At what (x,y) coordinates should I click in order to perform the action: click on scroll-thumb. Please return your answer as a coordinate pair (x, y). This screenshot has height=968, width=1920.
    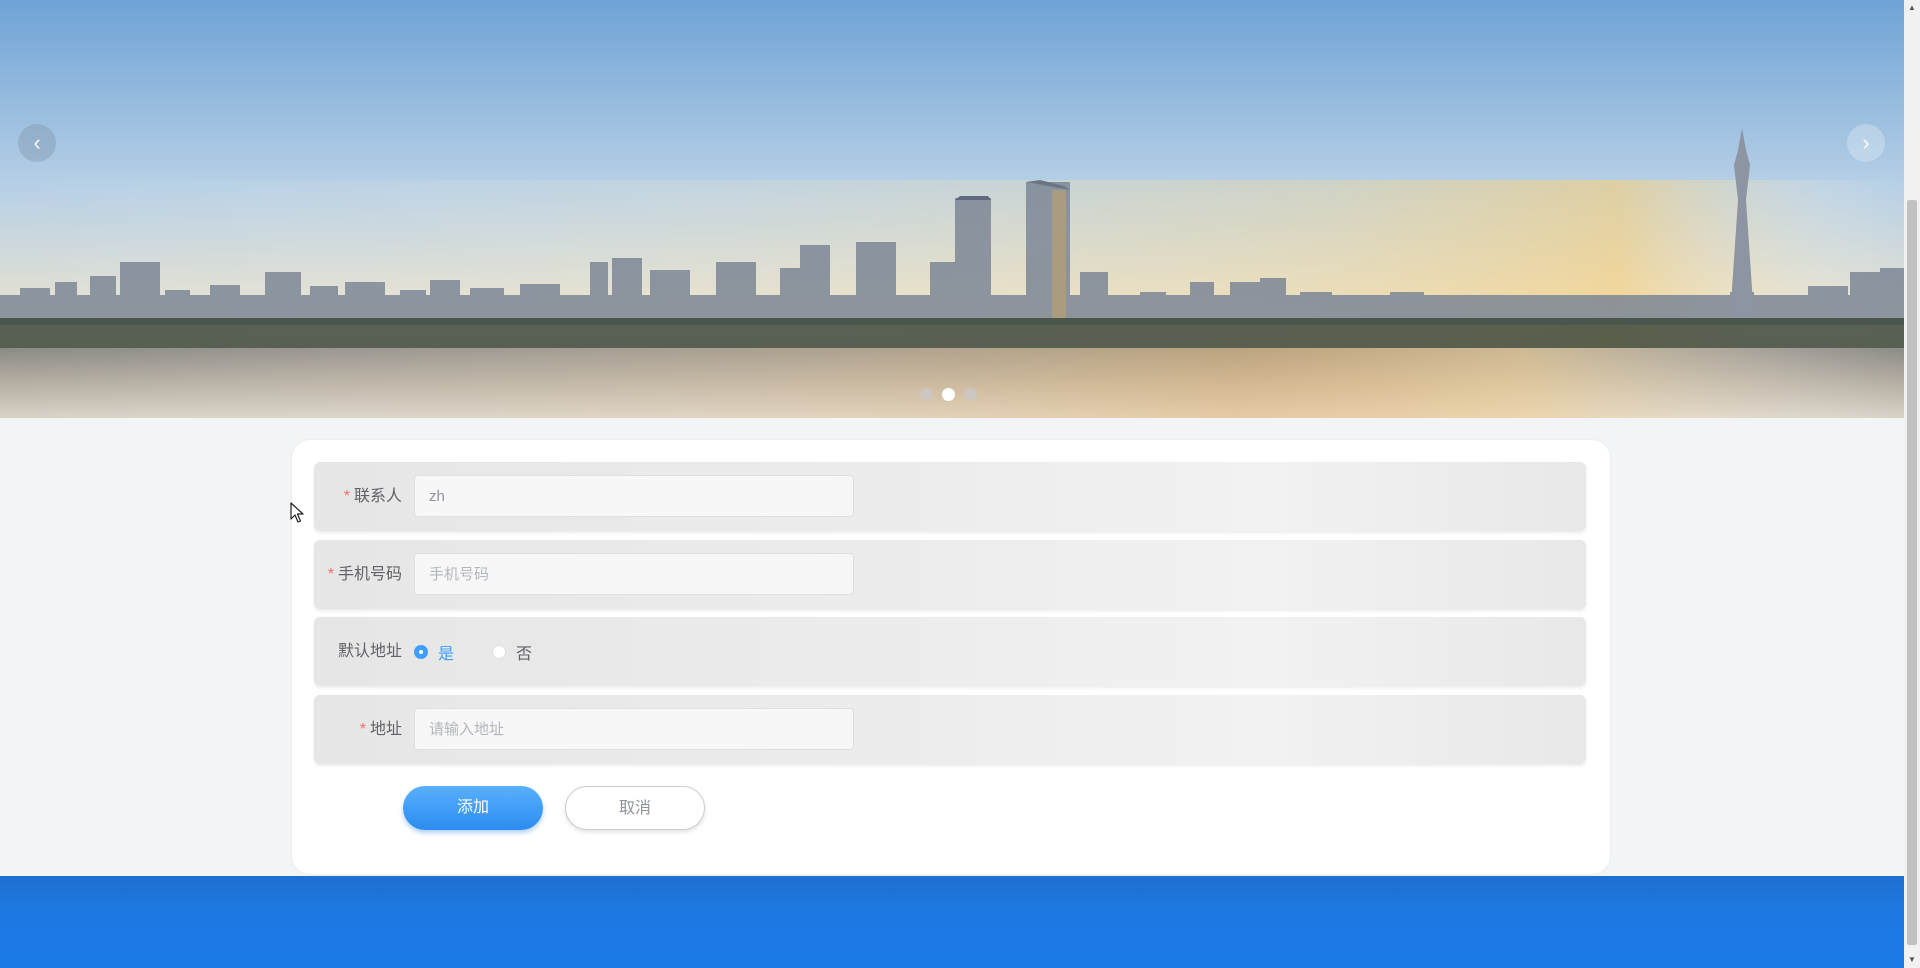
    Looking at the image, I should click on (1912, 572).